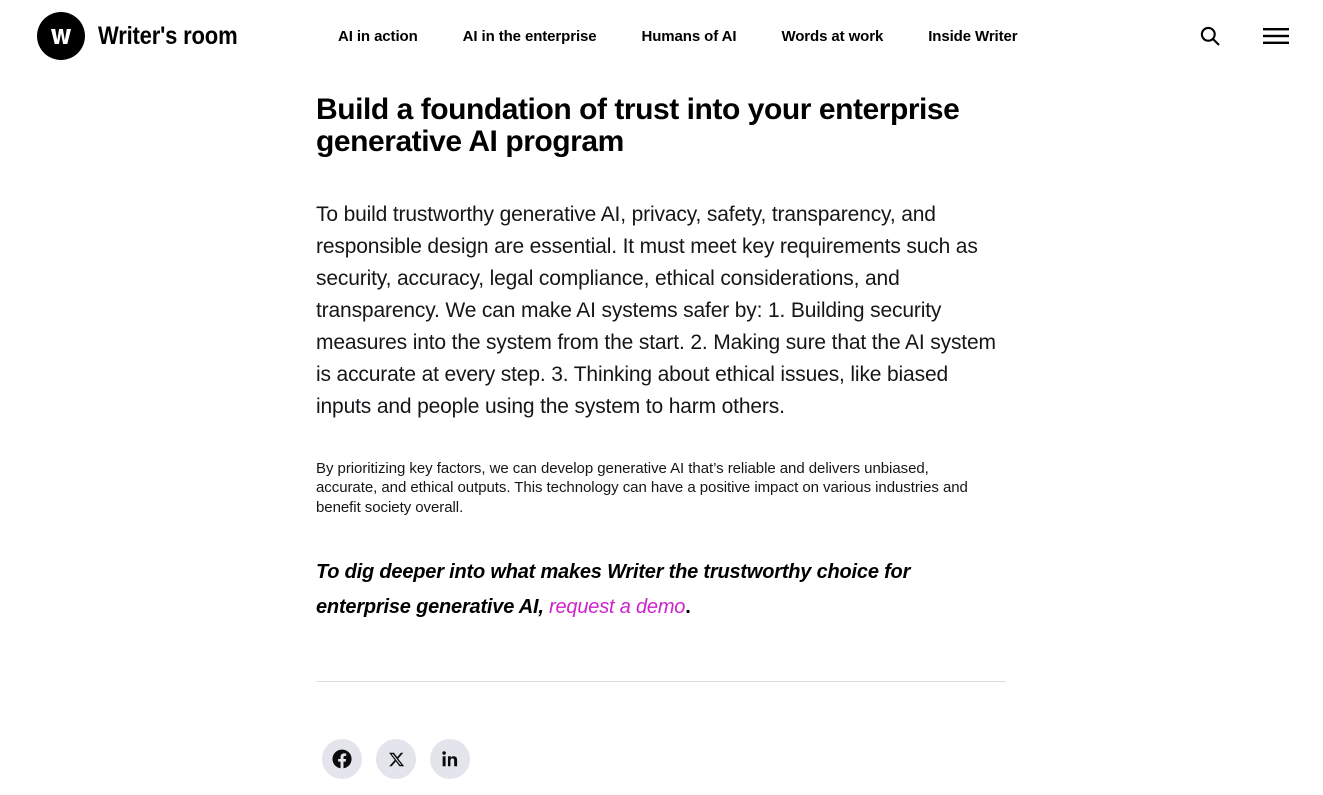  Describe the element at coordinates (61, 36) in the screenshot. I see `writer-w-logo-icon` at that location.